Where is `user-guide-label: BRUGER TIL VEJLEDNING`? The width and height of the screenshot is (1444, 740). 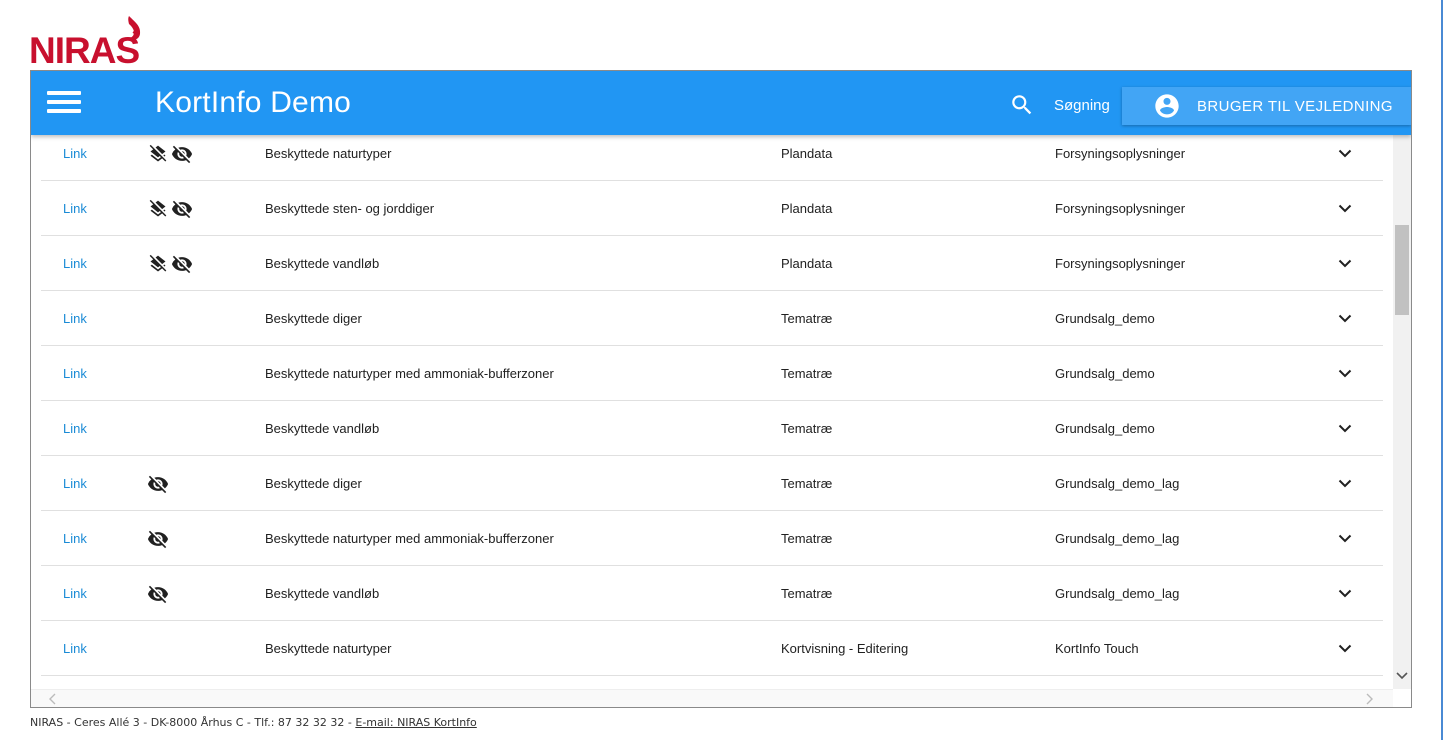 user-guide-label: BRUGER TIL VEJLEDNING is located at coordinates (1295, 106).